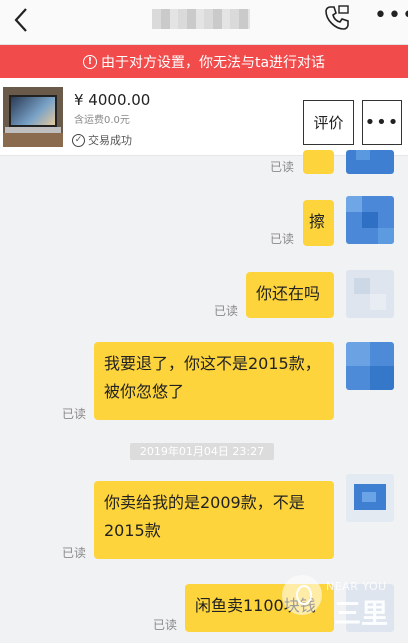 This screenshot has width=408, height=643. Describe the element at coordinates (33, 117) in the screenshot. I see `product-thumbnail` at that location.